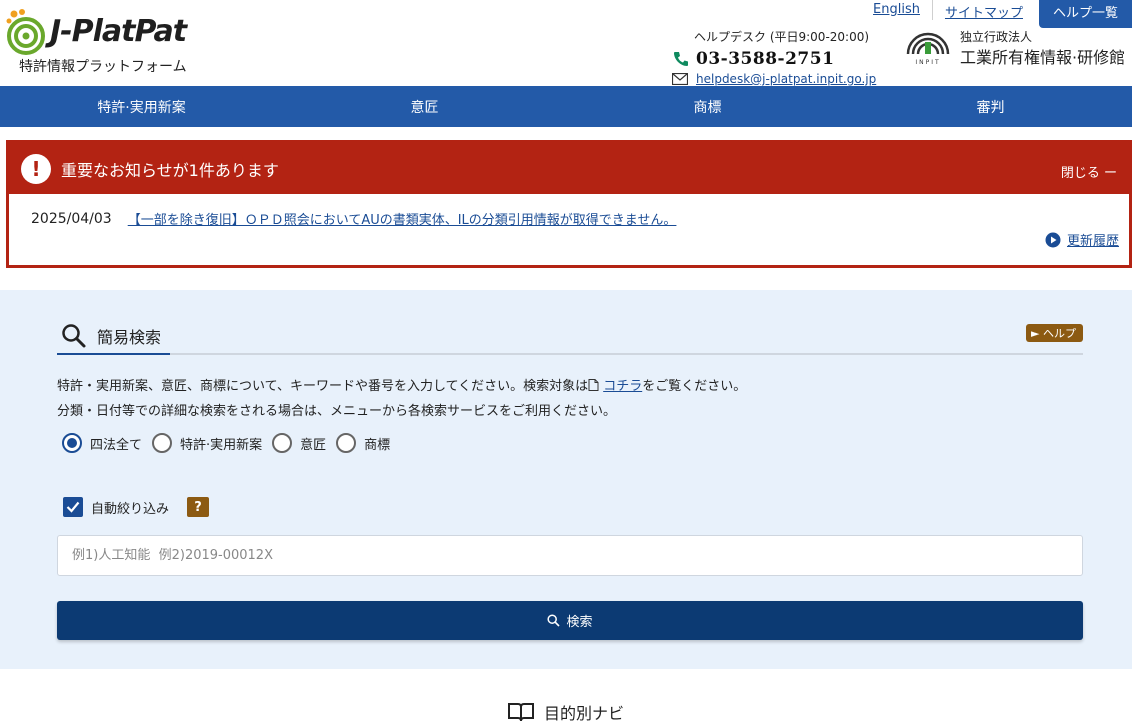  What do you see at coordinates (313, 445) in the screenshot?
I see `radio-label: 意匠` at bounding box center [313, 445].